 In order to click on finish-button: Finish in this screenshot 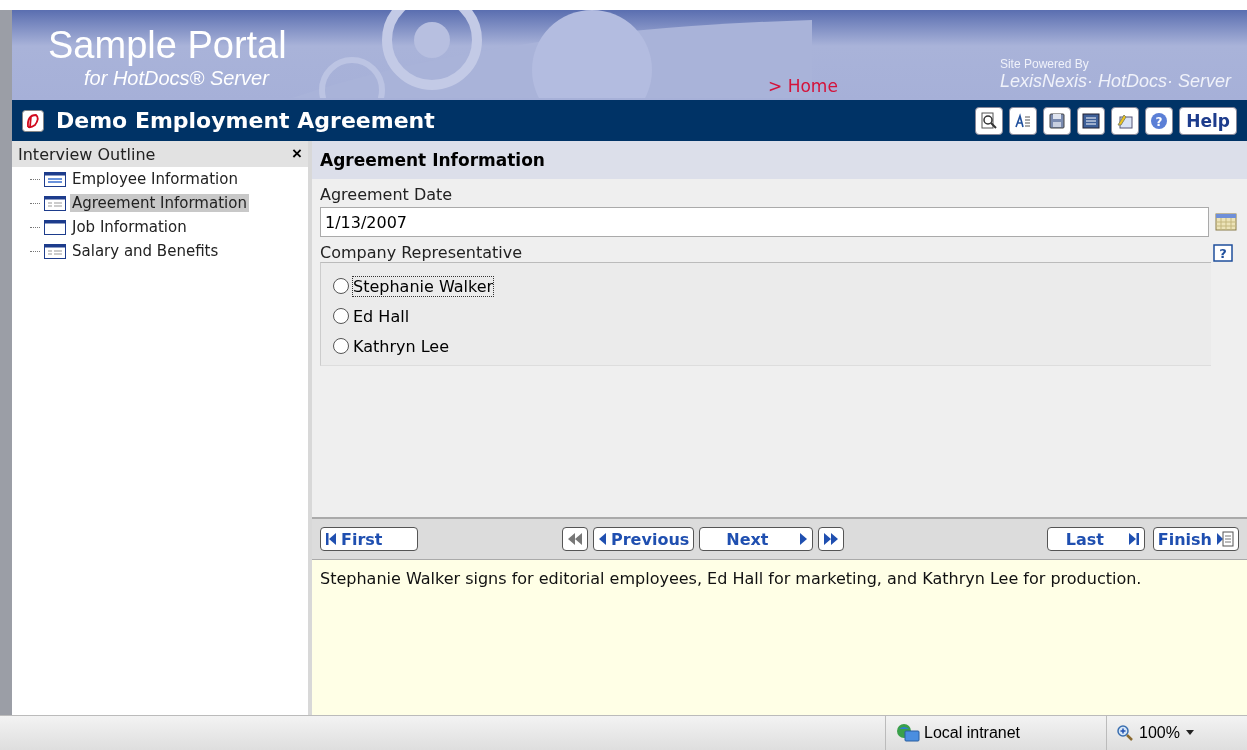, I will do `click(1195, 539)`.